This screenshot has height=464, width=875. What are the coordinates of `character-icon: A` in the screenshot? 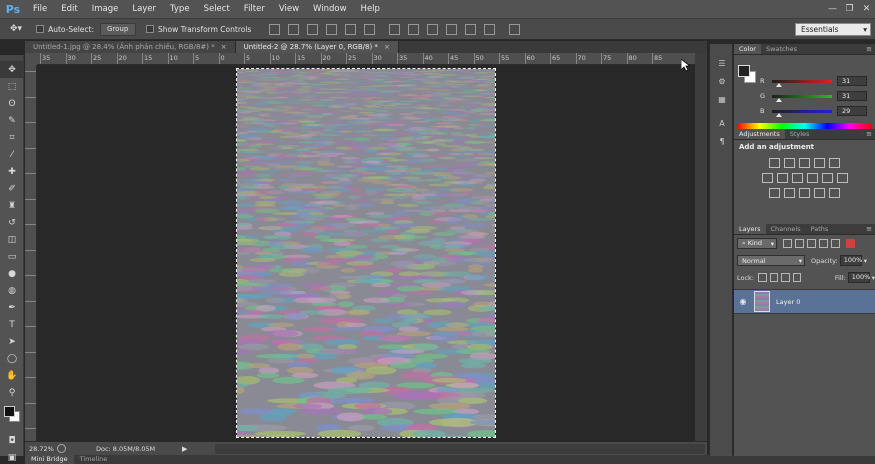 It's located at (722, 123).